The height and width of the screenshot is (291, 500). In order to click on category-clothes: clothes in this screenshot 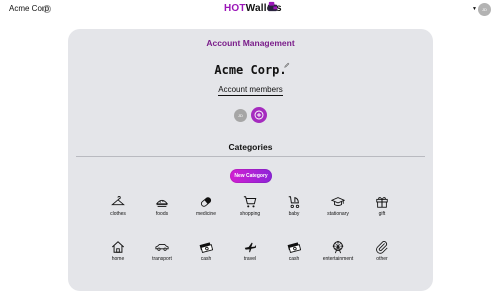, I will do `click(118, 210)`.